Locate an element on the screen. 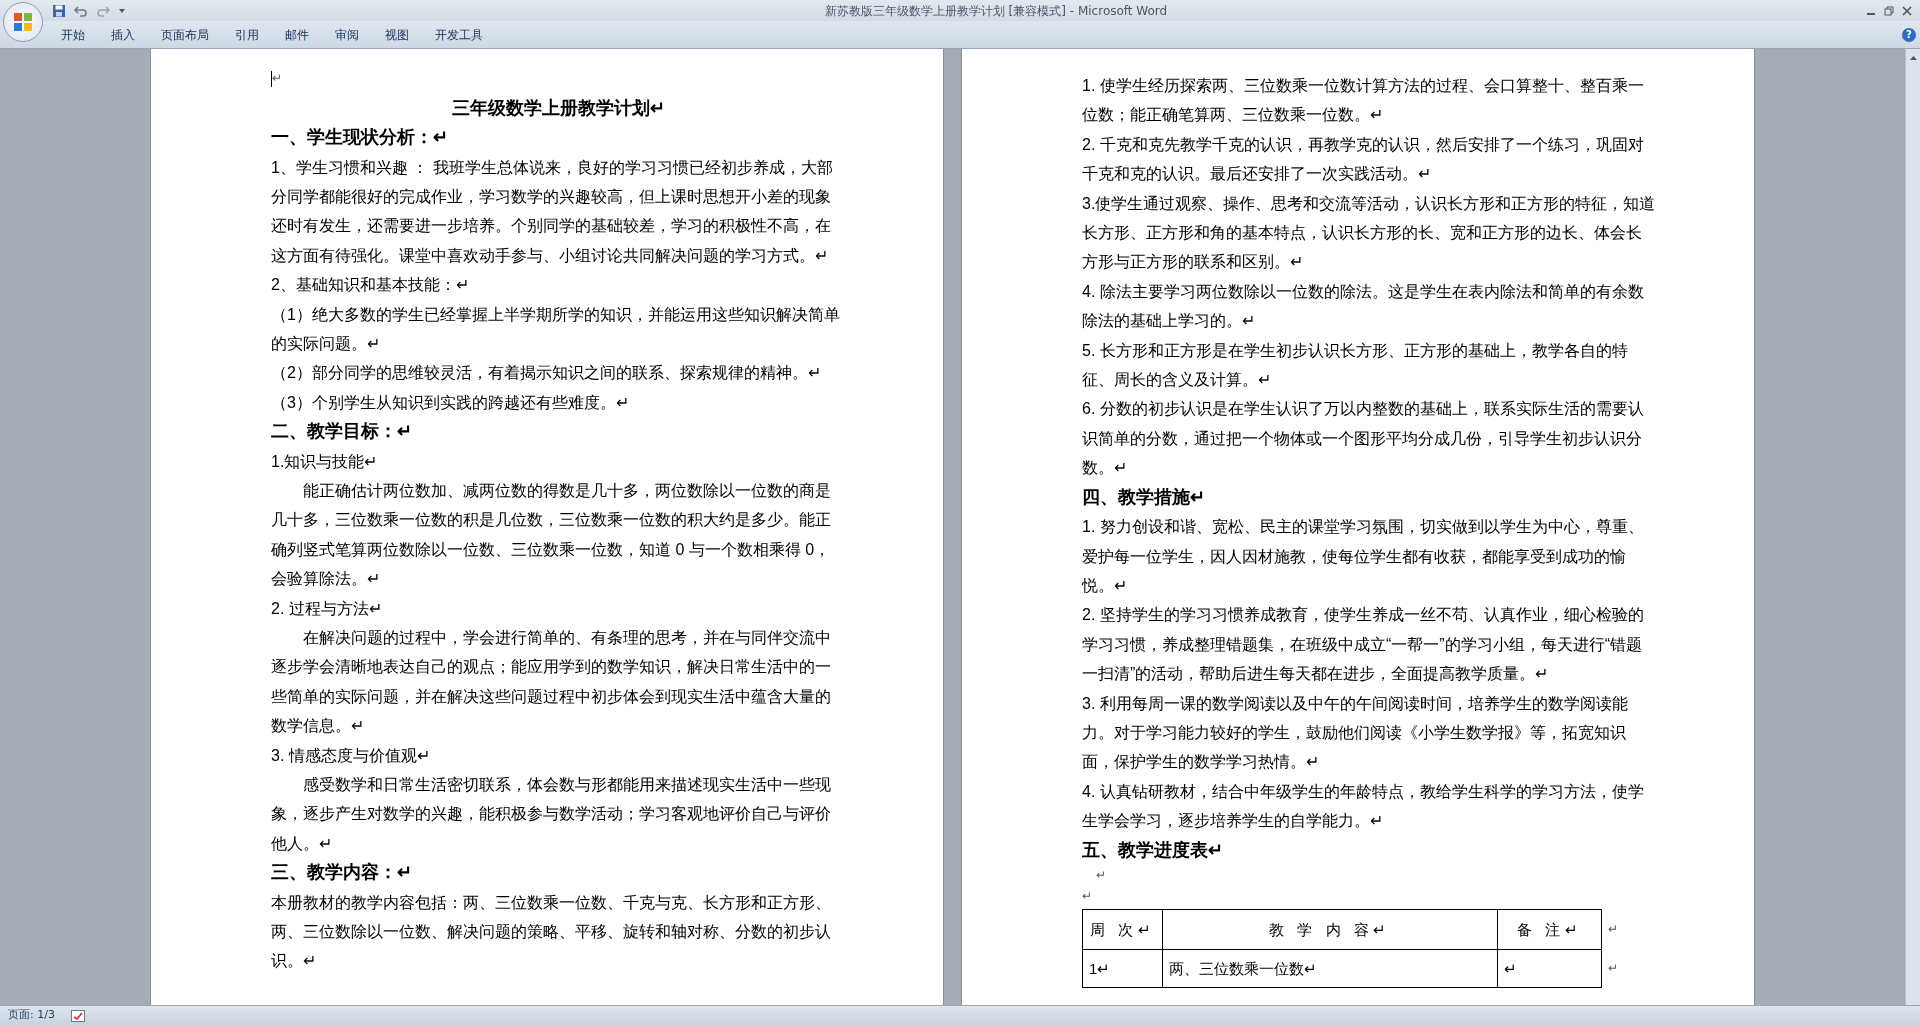 The width and height of the screenshot is (1920, 1025). ribbon-tab: 引用 is located at coordinates (247, 34).